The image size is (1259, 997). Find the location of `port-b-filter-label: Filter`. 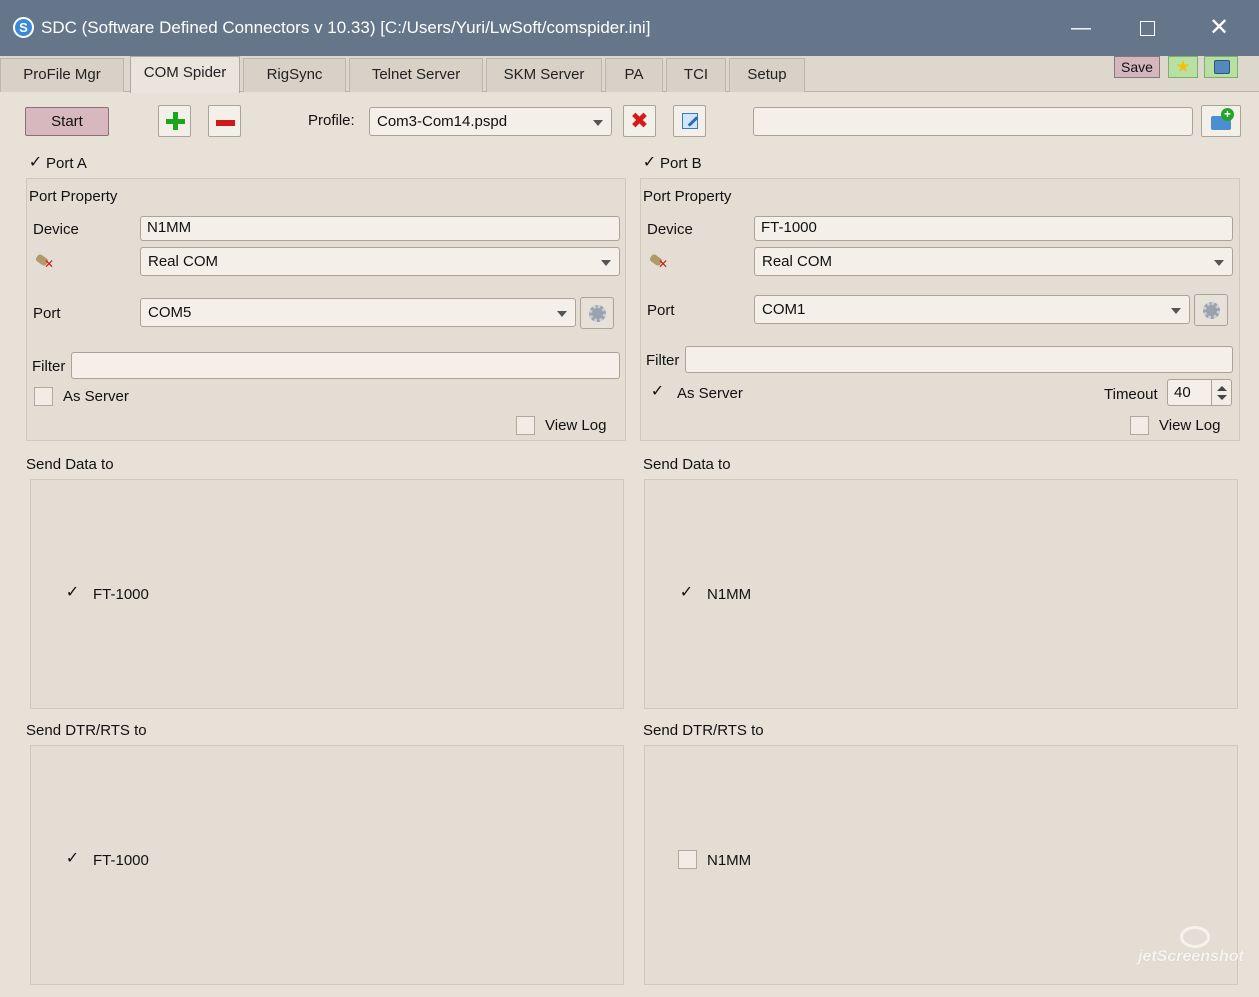

port-b-filter-label: Filter is located at coordinates (663, 360).